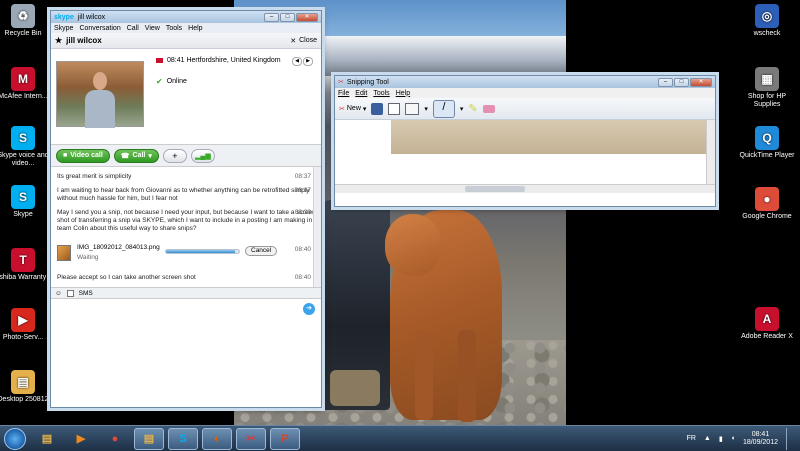 The width and height of the screenshot is (800, 451). Describe the element at coordinates (136, 155) in the screenshot. I see `call-button: ☎ Call ▾` at that location.